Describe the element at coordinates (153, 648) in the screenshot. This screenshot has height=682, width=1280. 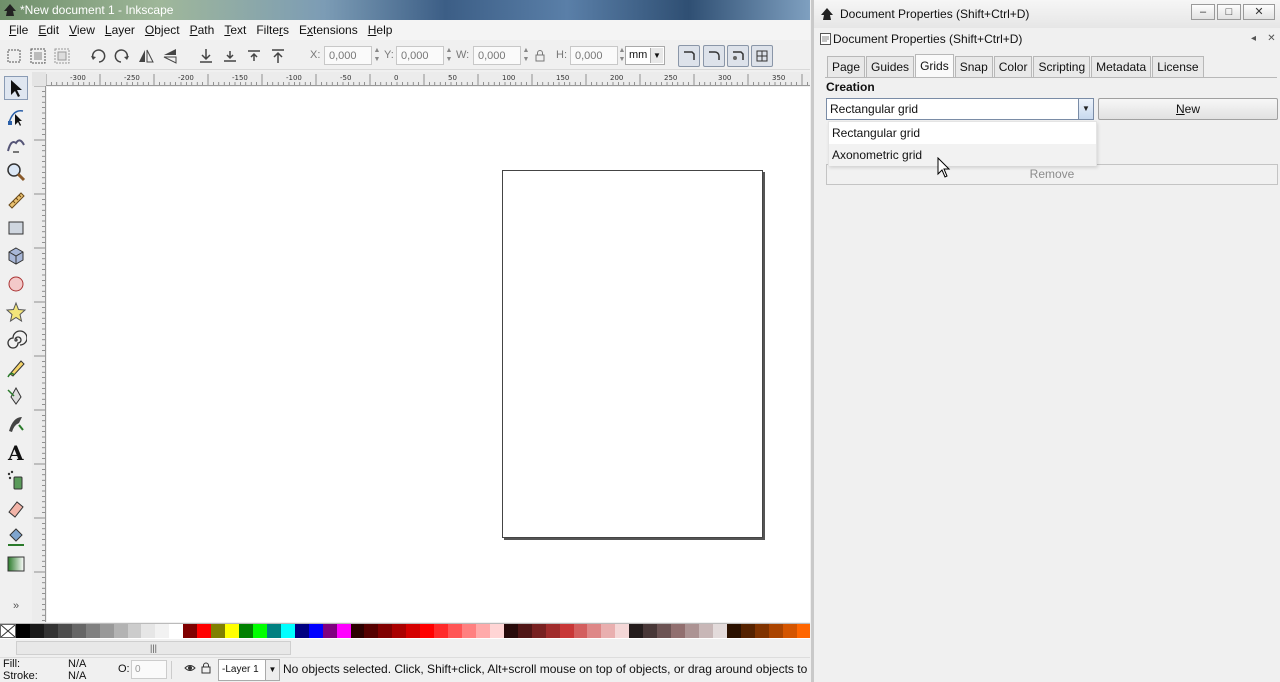
I see `horizontal-scrollbar: |||` at that location.